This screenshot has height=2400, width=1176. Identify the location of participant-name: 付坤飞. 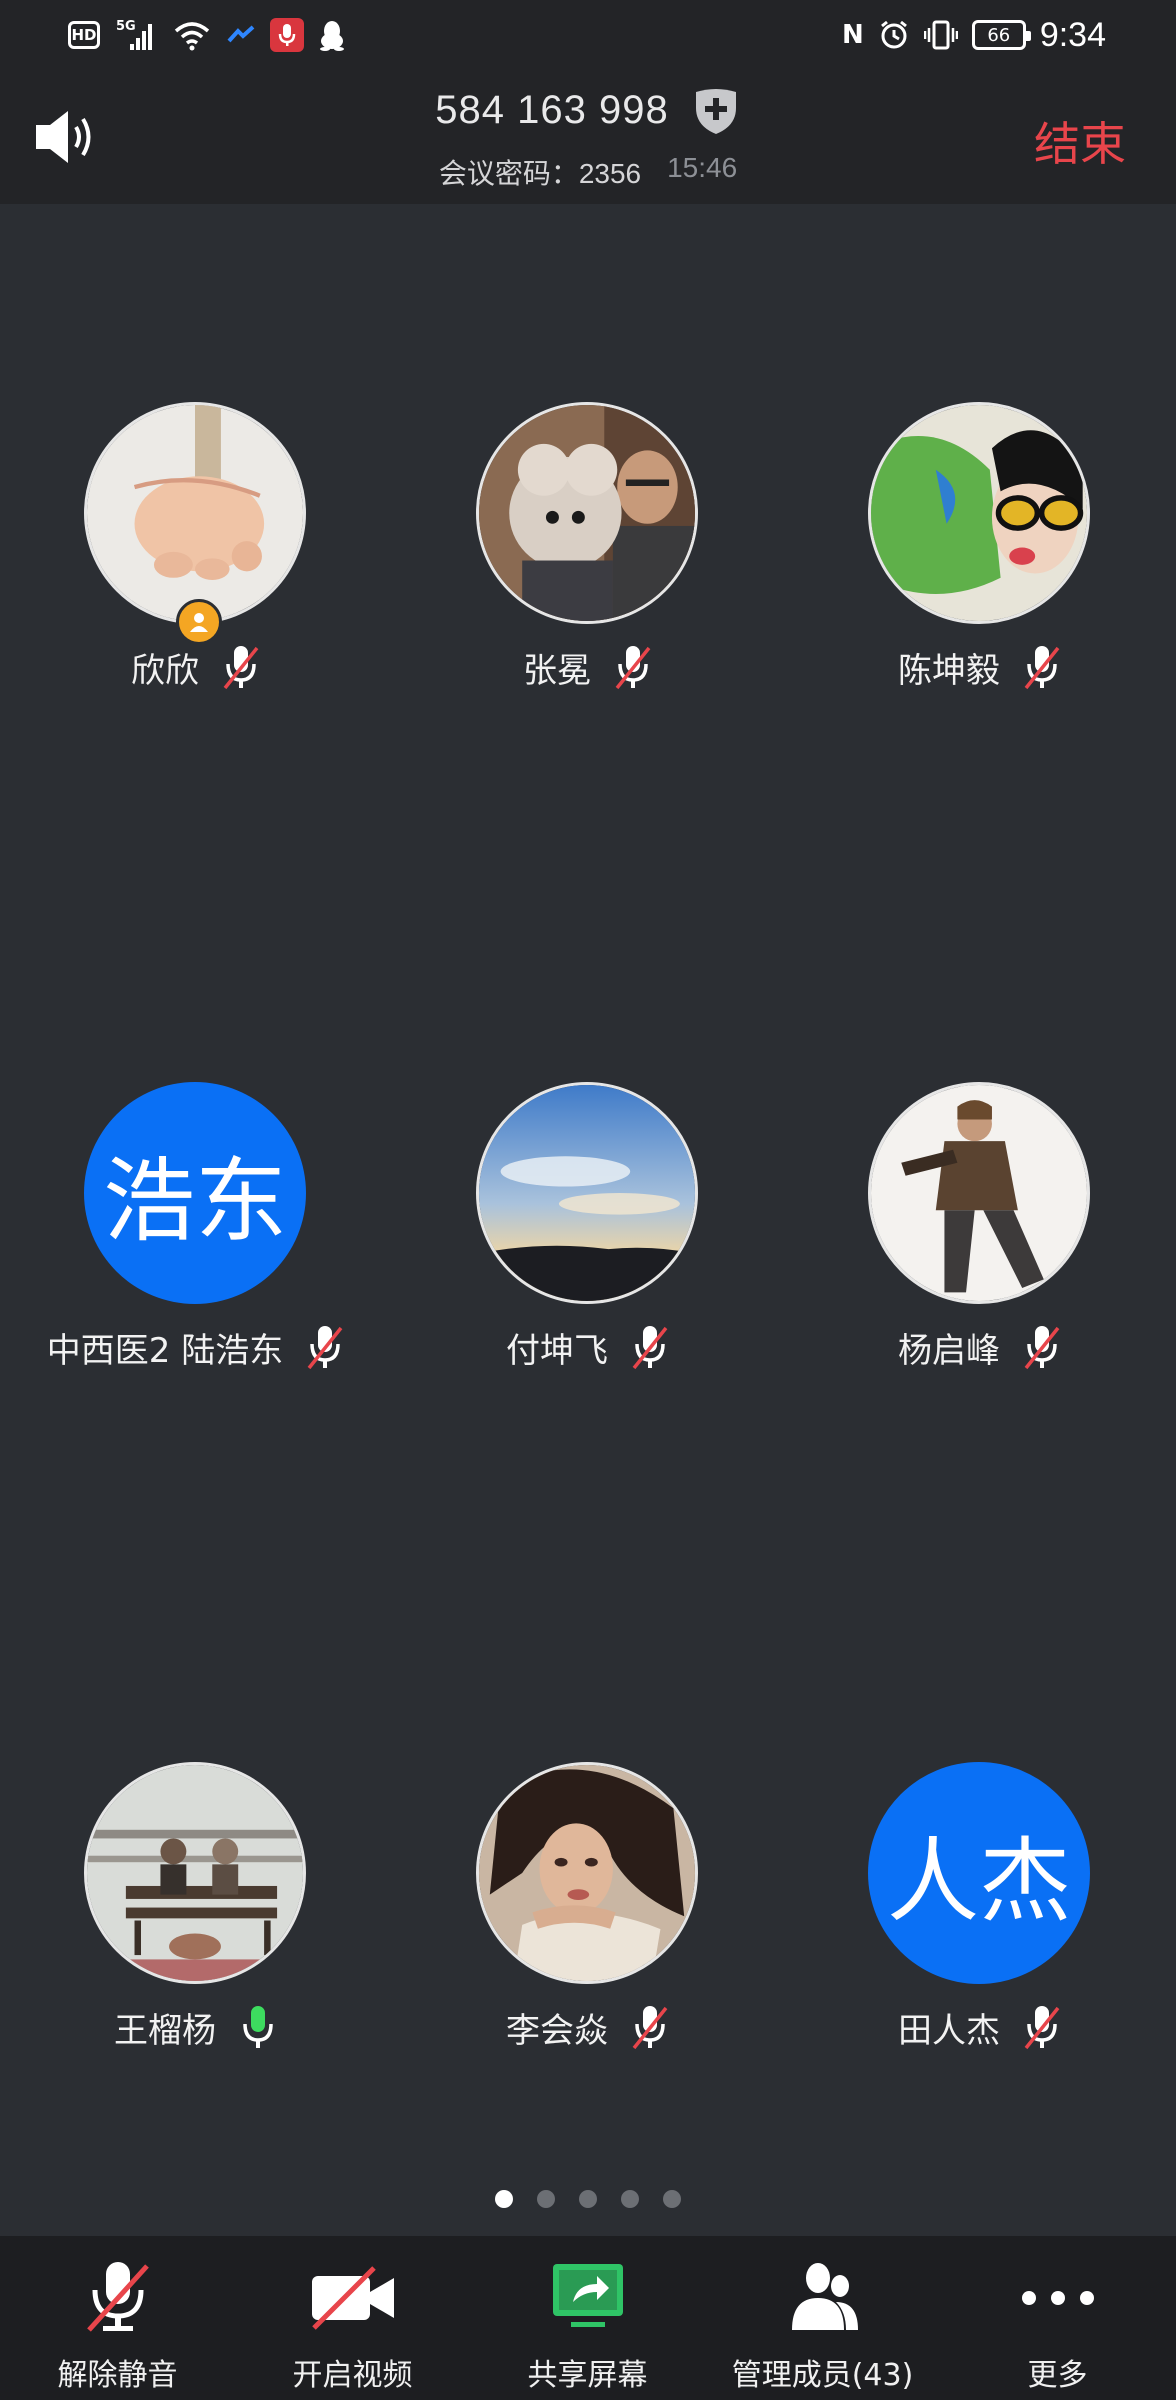
(557, 1350).